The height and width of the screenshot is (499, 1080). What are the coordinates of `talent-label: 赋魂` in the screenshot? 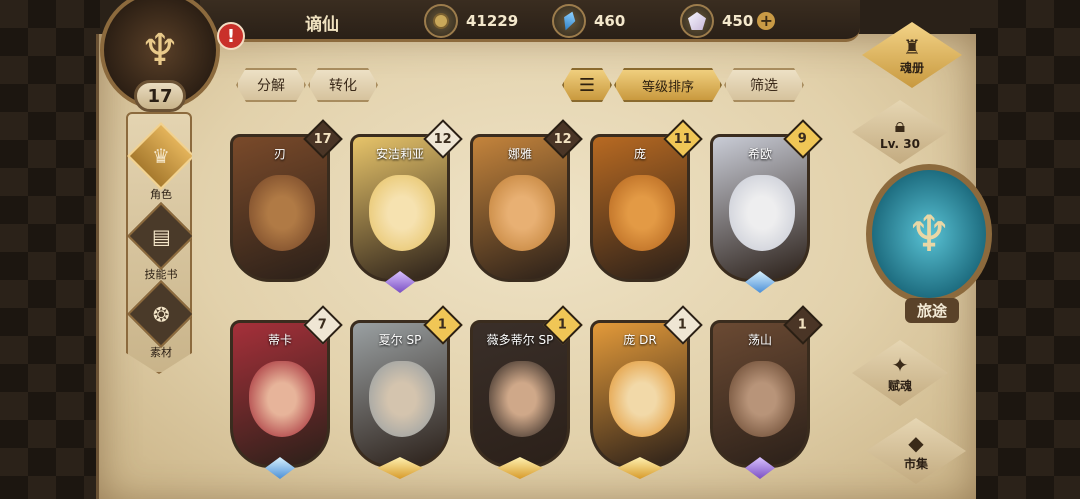 It's located at (899, 385).